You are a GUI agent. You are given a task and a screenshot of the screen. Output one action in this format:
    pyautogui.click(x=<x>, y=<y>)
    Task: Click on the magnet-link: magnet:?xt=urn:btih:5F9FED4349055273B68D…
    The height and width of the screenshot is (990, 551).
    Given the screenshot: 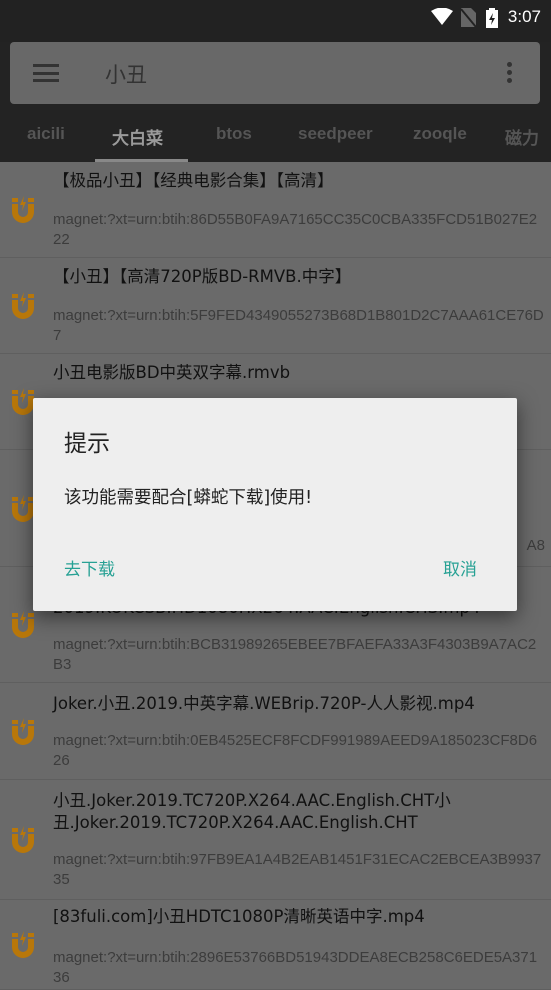 What is the action you would take?
    pyautogui.click(x=298, y=325)
    